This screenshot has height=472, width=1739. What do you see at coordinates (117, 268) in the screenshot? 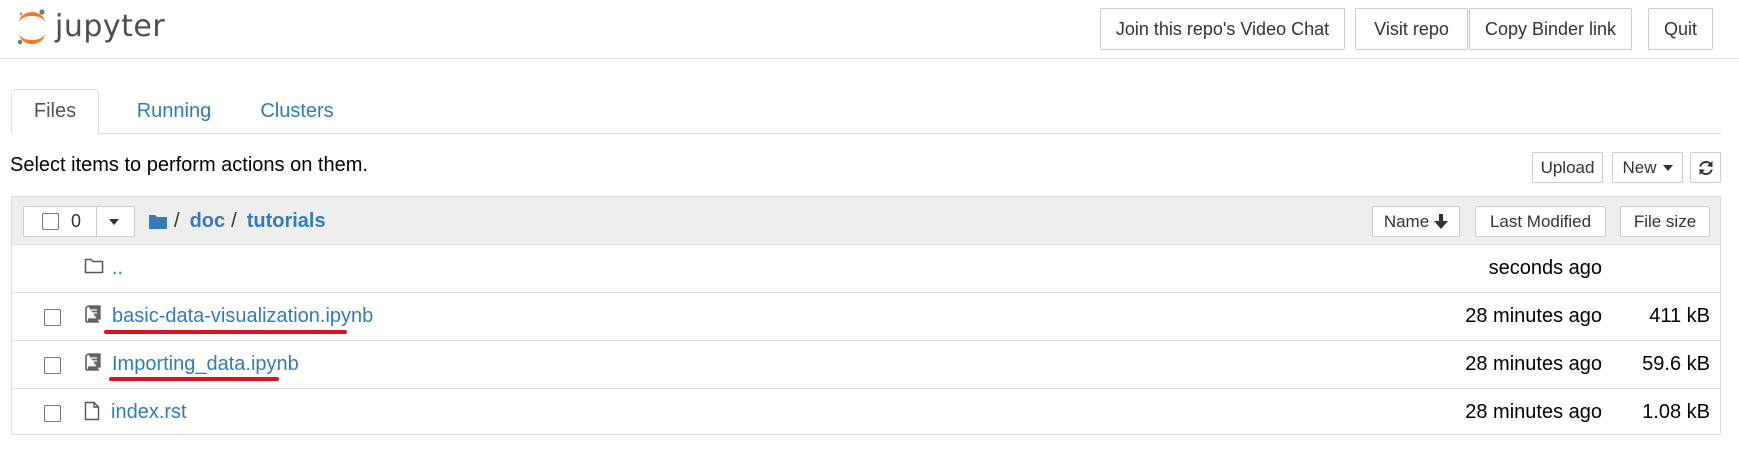
I see `file-name-link: ..` at bounding box center [117, 268].